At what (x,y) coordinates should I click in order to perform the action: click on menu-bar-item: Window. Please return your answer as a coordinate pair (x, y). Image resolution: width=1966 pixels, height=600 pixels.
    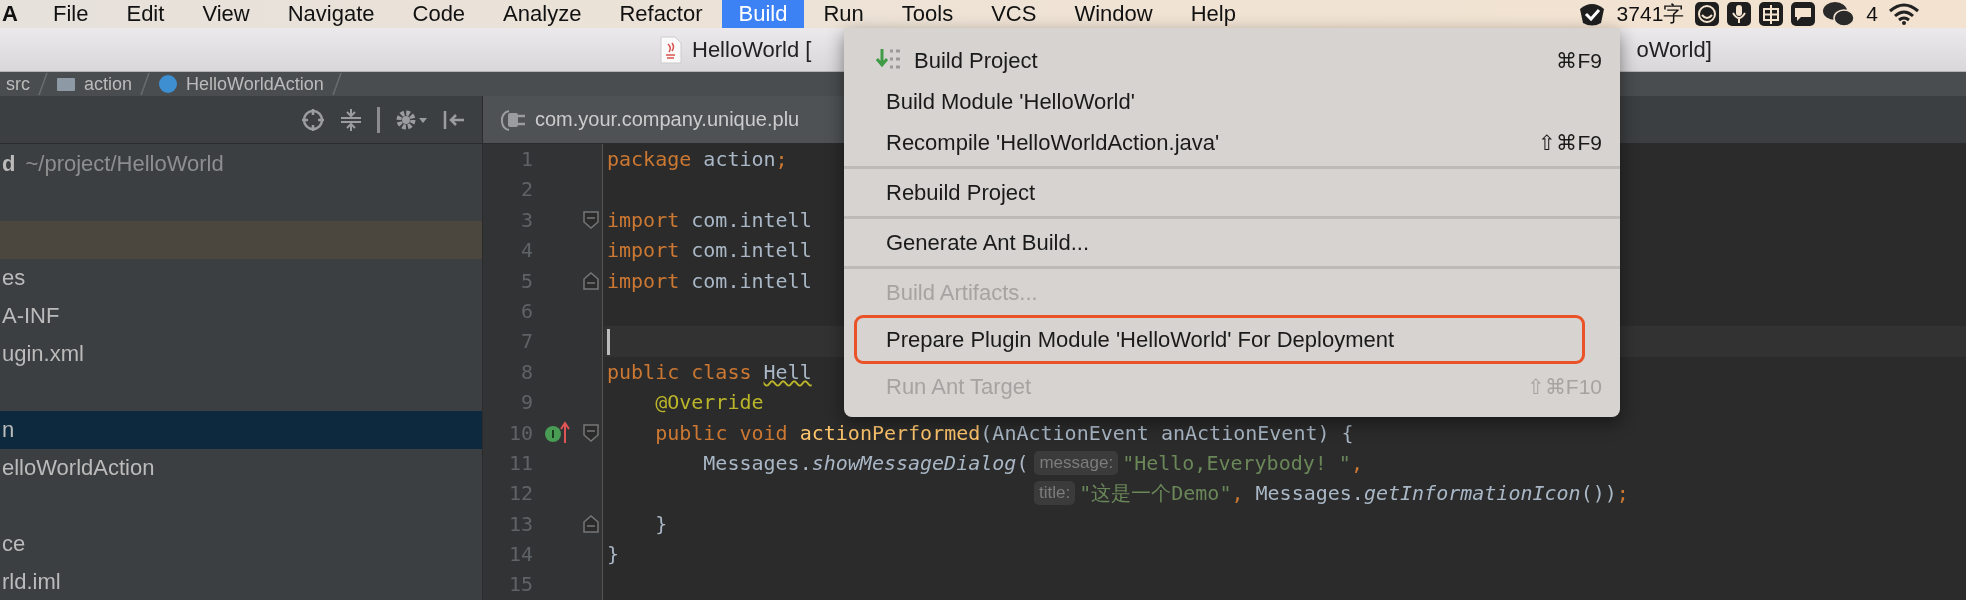
    Looking at the image, I should click on (1113, 14).